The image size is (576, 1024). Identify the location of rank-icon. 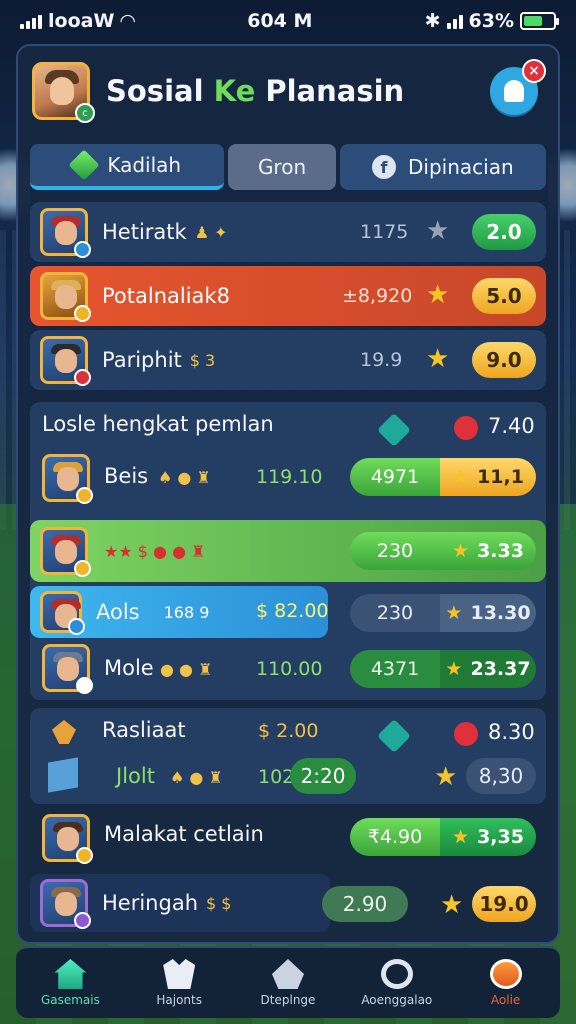
(287, 974).